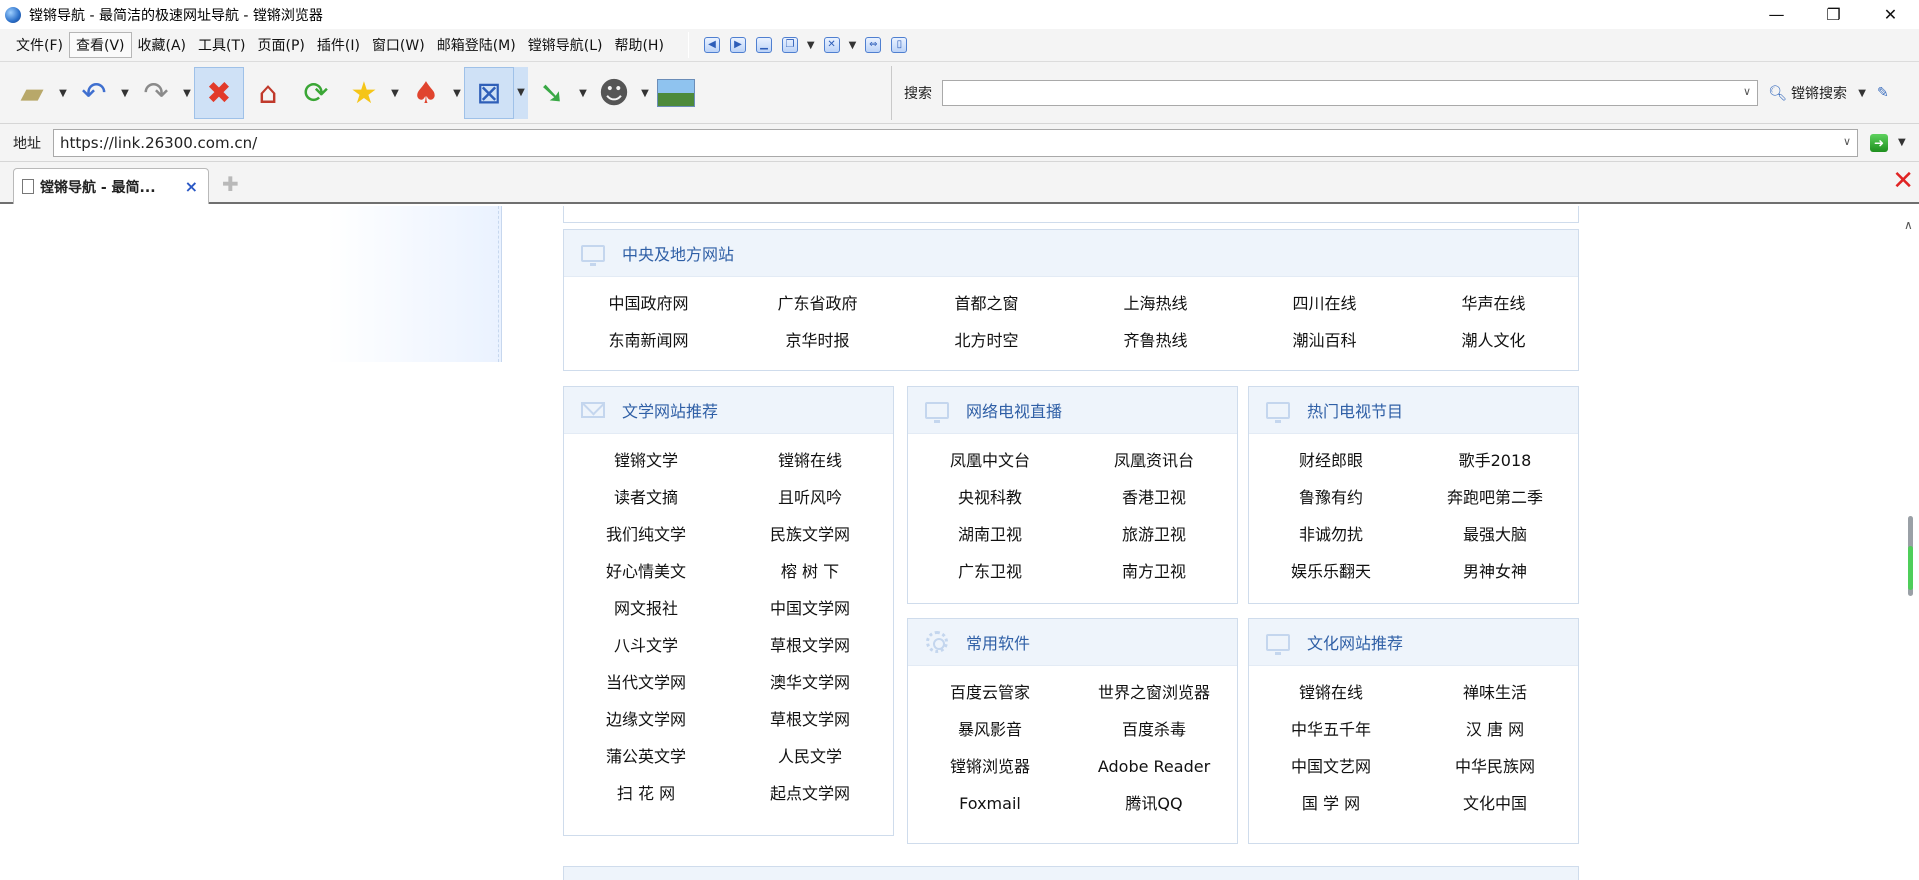 The height and width of the screenshot is (880, 1919). What do you see at coordinates (1154, 497) in the screenshot?
I see `site-link: 香港卫视` at bounding box center [1154, 497].